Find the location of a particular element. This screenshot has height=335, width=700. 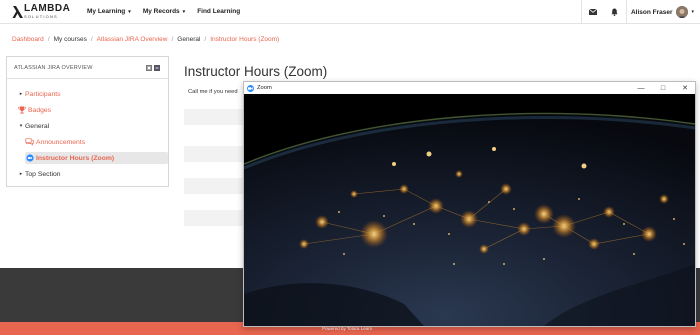

tree-item-general: ▾ General is located at coordinates (87, 126).